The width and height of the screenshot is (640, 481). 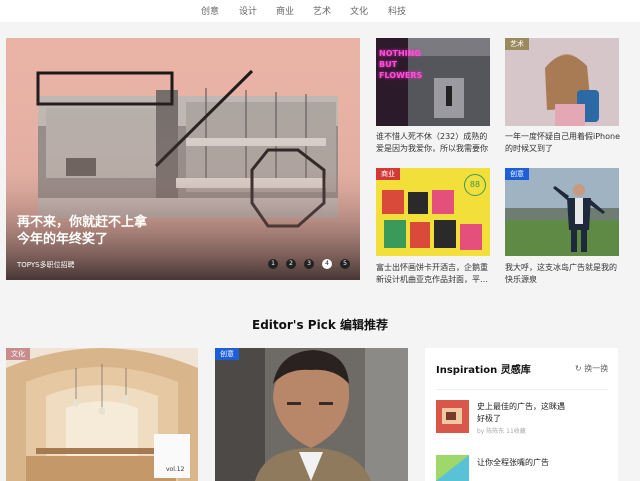 I want to click on hero-title-line-2: 今年的年终奖了, so click(x=63, y=239).